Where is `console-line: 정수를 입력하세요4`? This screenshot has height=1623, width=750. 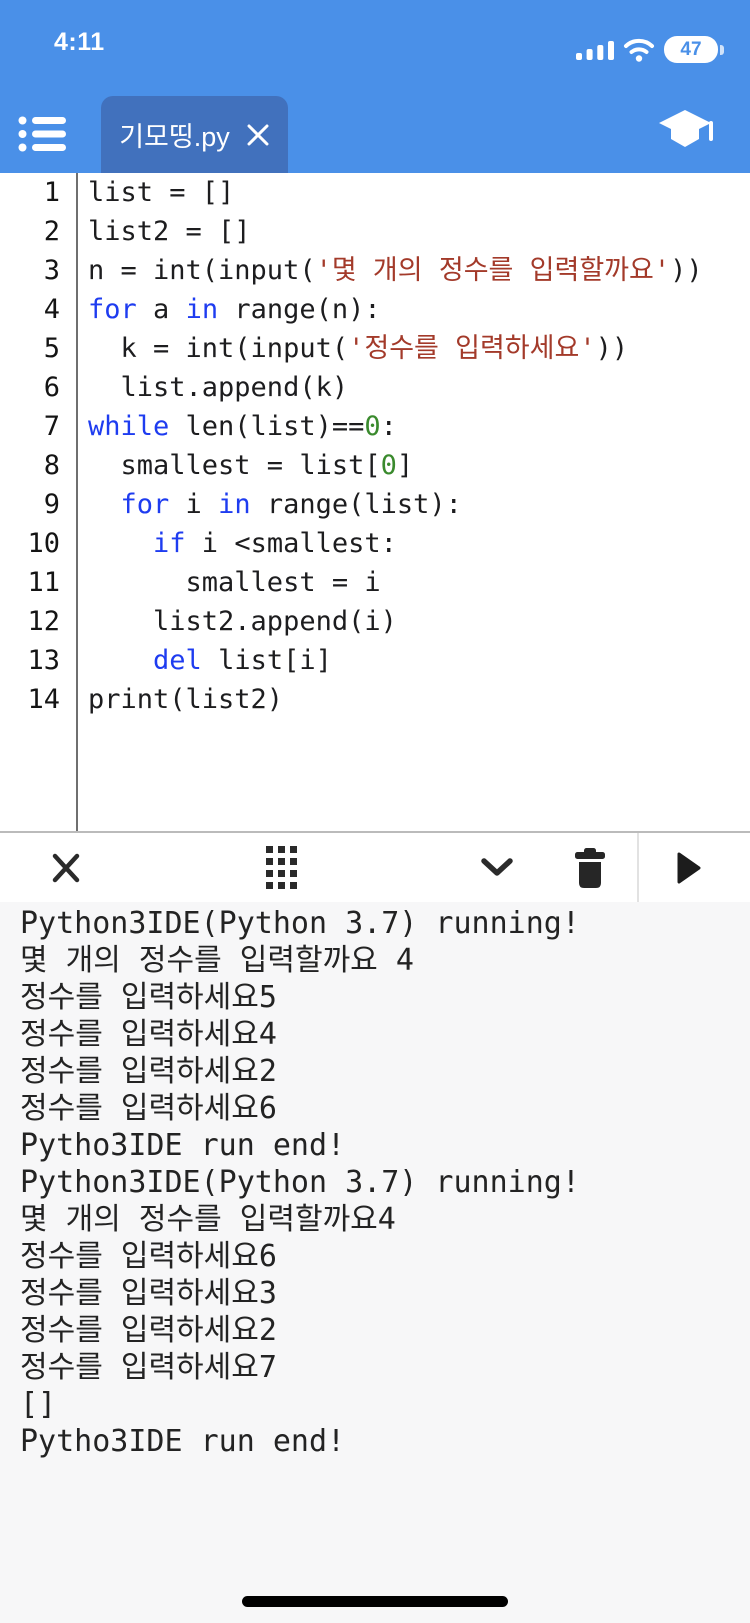
console-line: 정수를 입력하세요4 is located at coordinates (148, 1034).